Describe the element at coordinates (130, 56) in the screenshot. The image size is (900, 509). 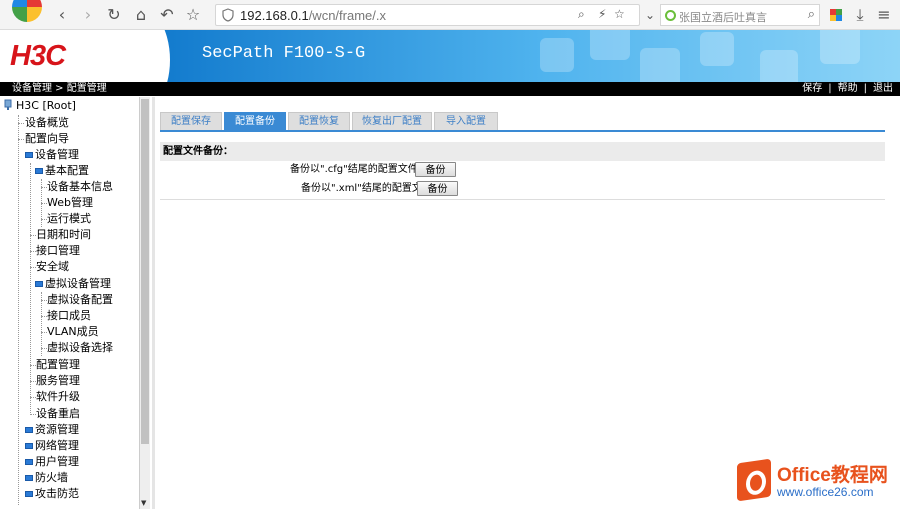
I see `header-curve` at that location.